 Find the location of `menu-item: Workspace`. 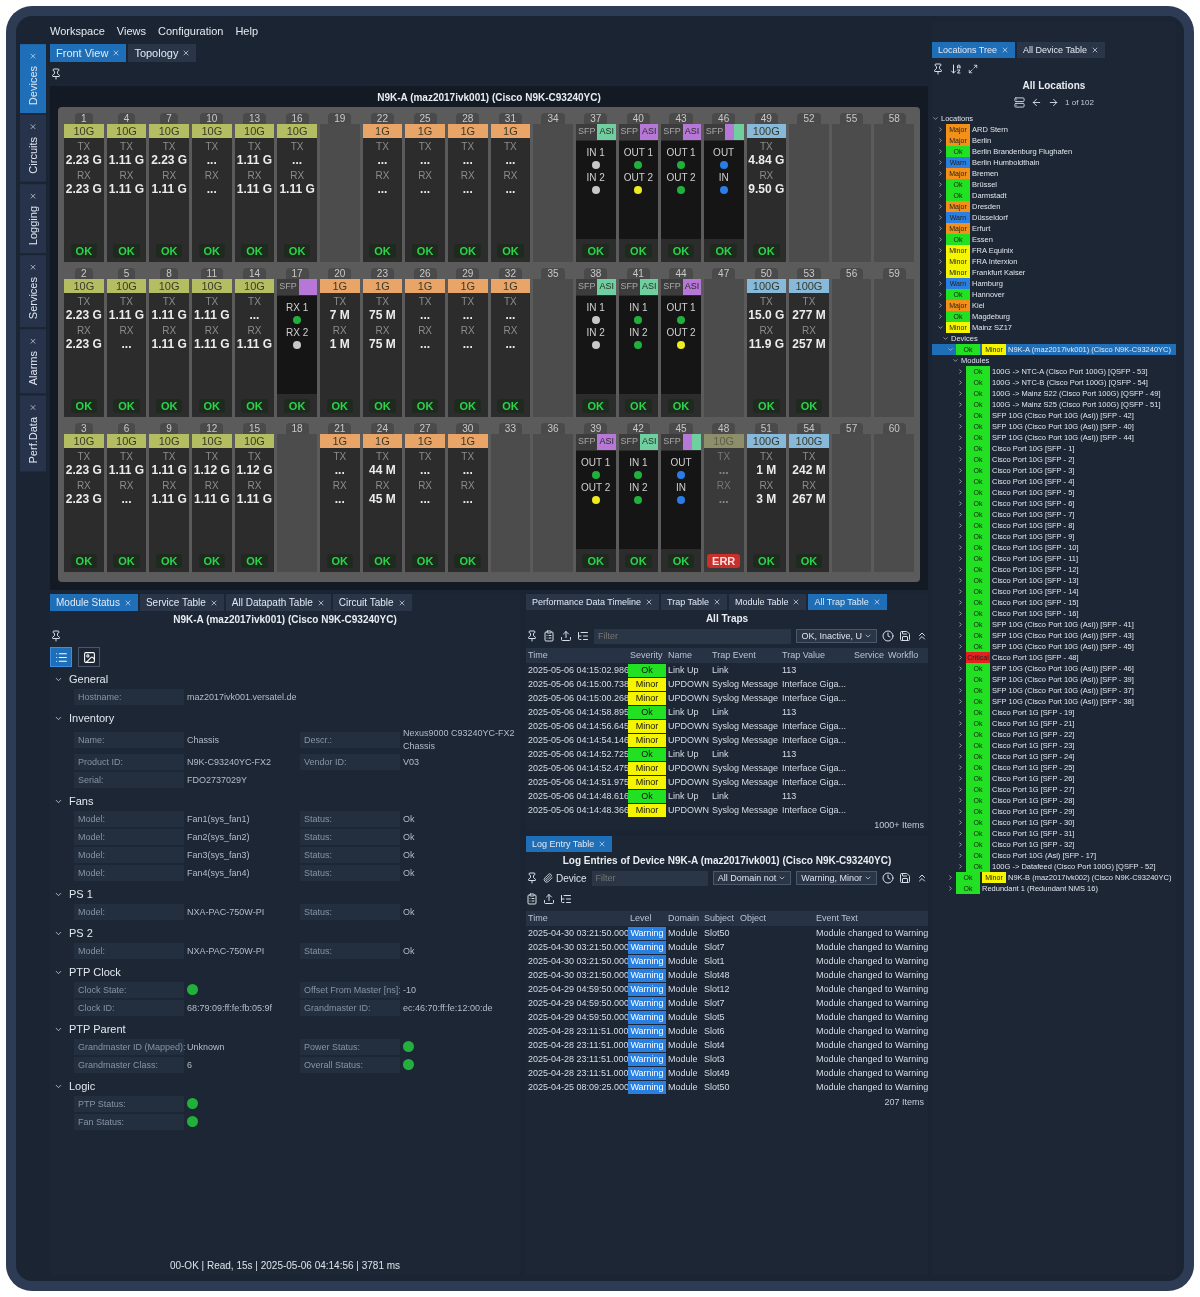

menu-item: Workspace is located at coordinates (77, 31).